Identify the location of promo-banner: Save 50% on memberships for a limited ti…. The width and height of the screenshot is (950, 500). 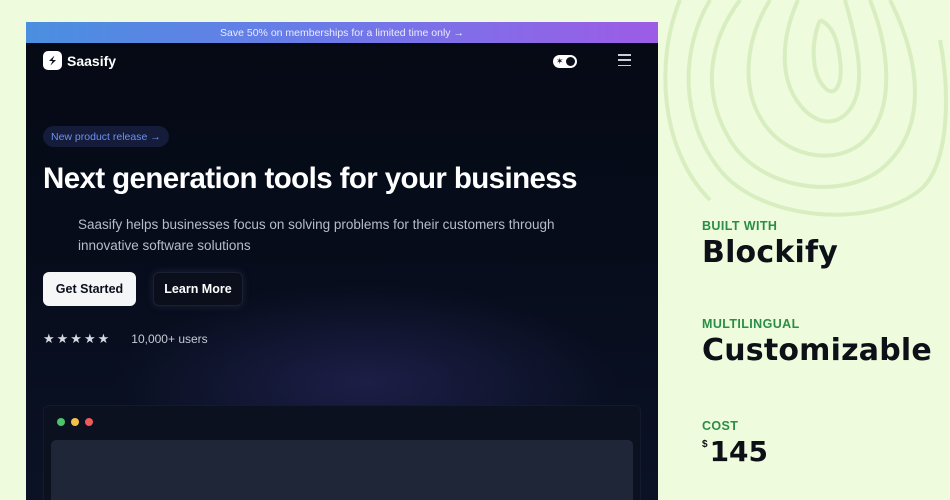
(342, 32).